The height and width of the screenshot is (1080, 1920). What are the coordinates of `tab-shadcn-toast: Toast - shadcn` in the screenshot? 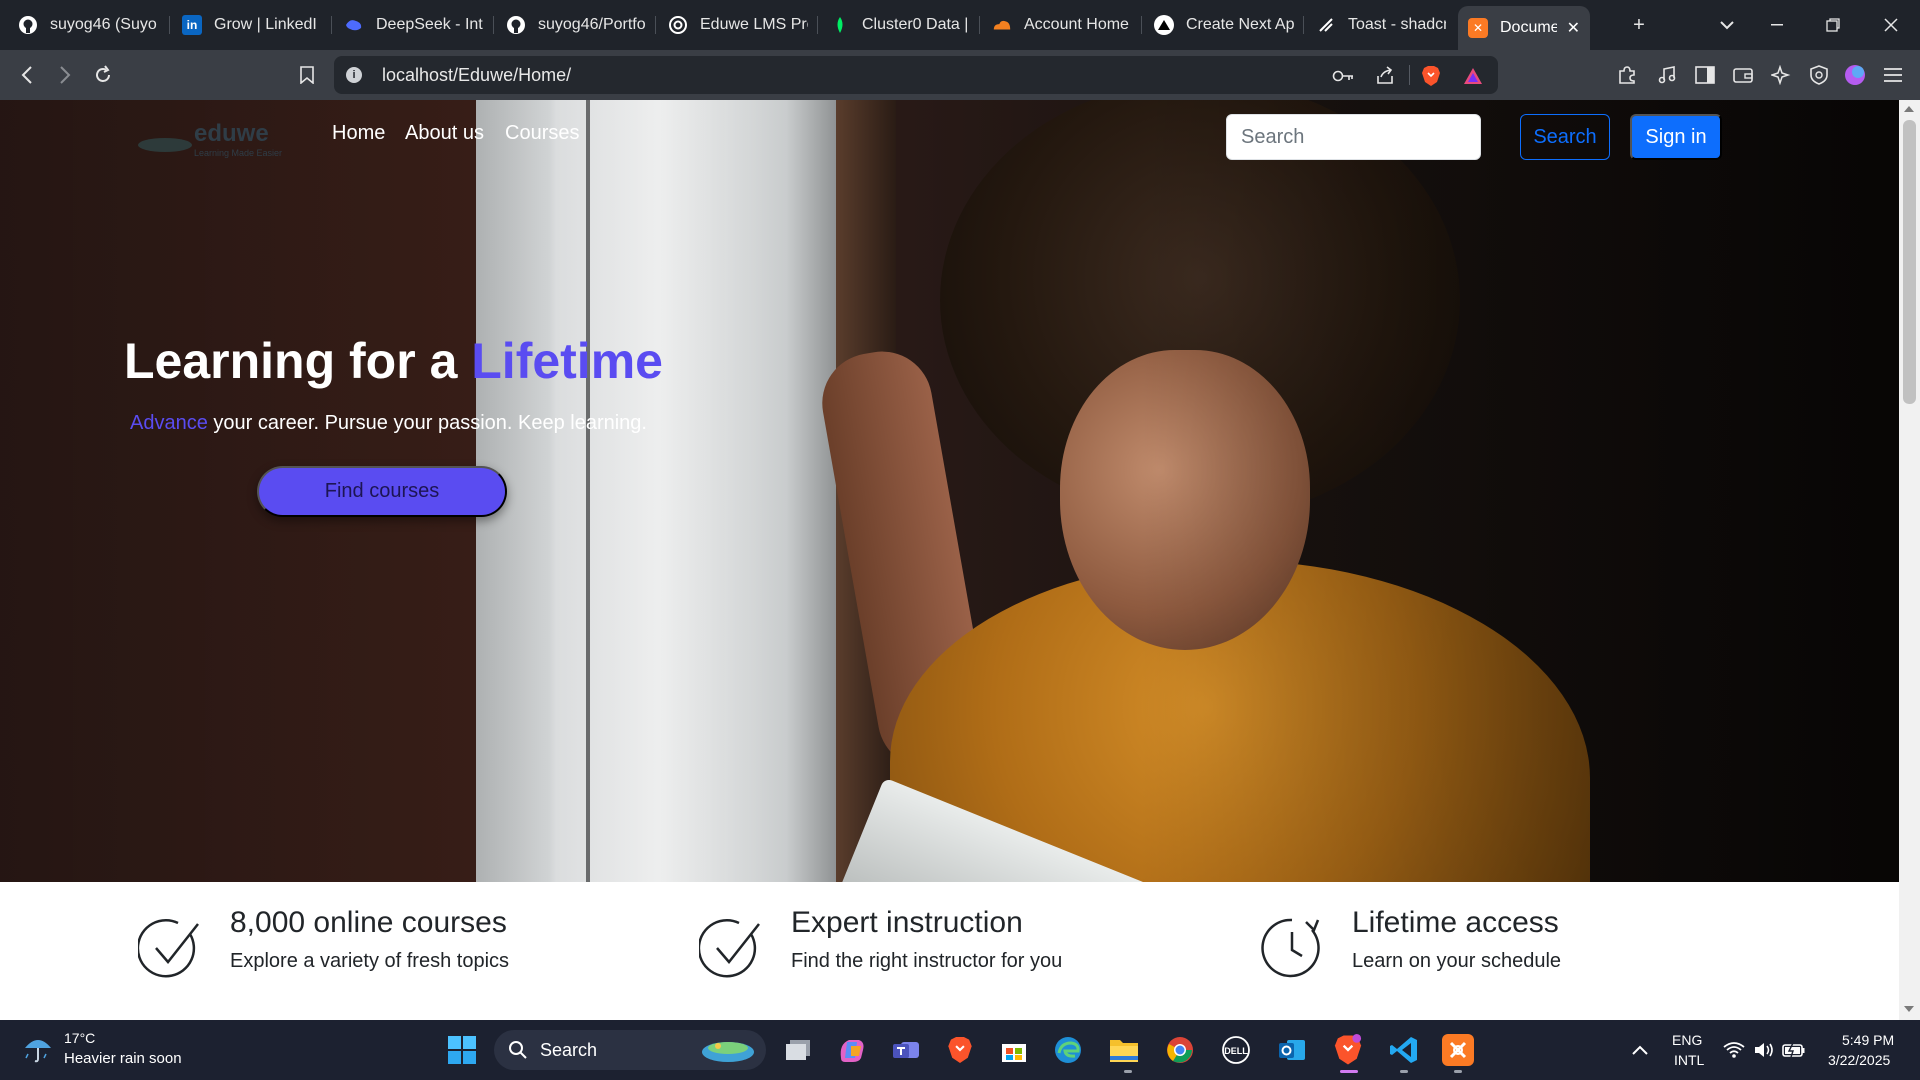 It's located at (1381, 25).